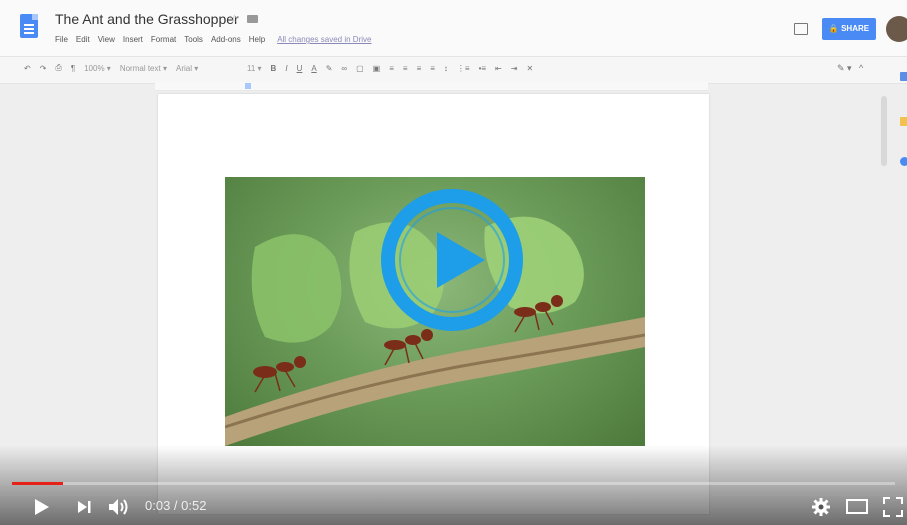 This screenshot has width=907, height=525. What do you see at coordinates (163, 39) in the screenshot?
I see `menu-format: Format` at bounding box center [163, 39].